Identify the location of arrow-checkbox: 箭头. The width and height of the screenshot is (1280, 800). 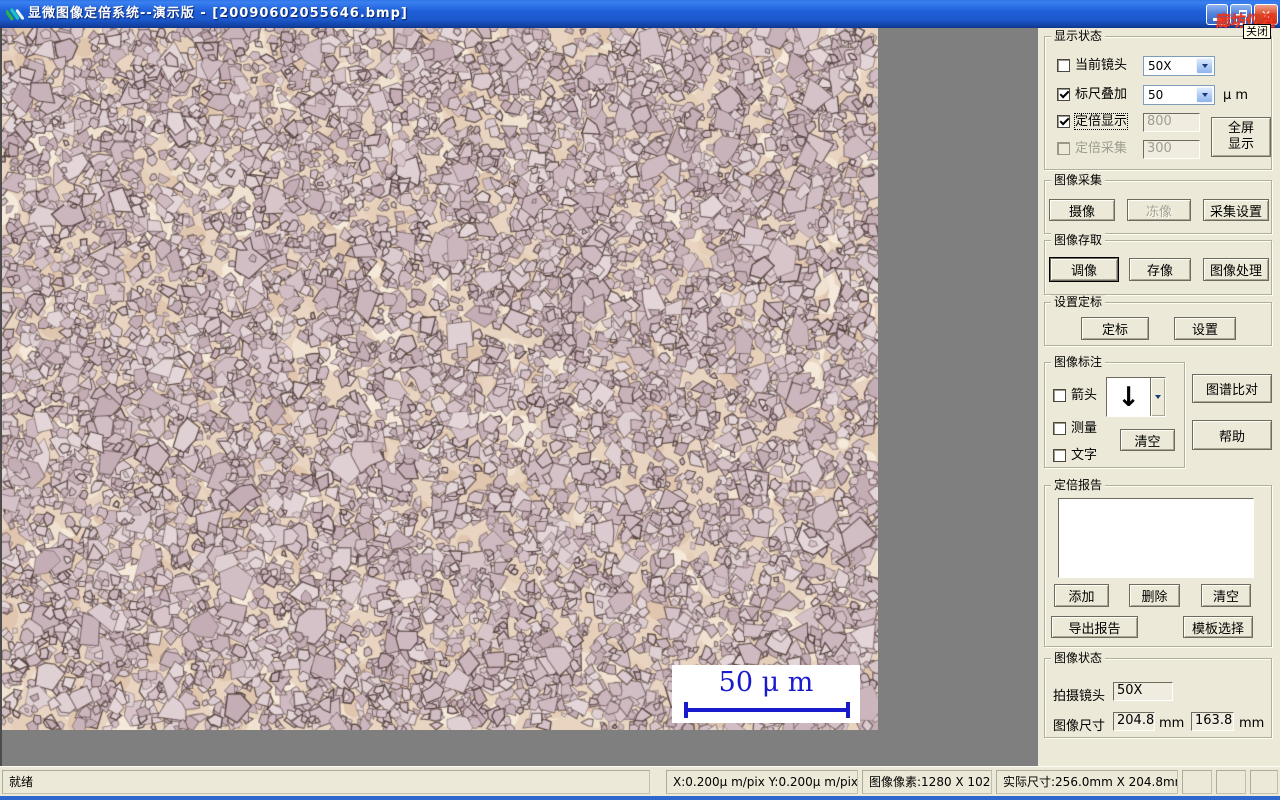
(1075, 395).